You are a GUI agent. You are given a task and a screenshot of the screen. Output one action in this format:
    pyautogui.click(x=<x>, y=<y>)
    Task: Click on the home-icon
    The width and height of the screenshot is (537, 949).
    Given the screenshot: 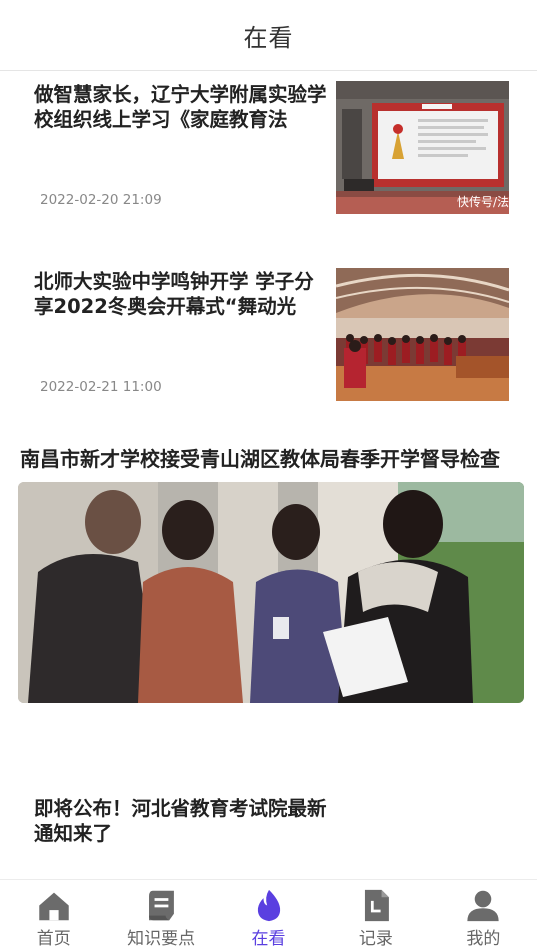 What is the action you would take?
    pyautogui.click(x=53, y=906)
    